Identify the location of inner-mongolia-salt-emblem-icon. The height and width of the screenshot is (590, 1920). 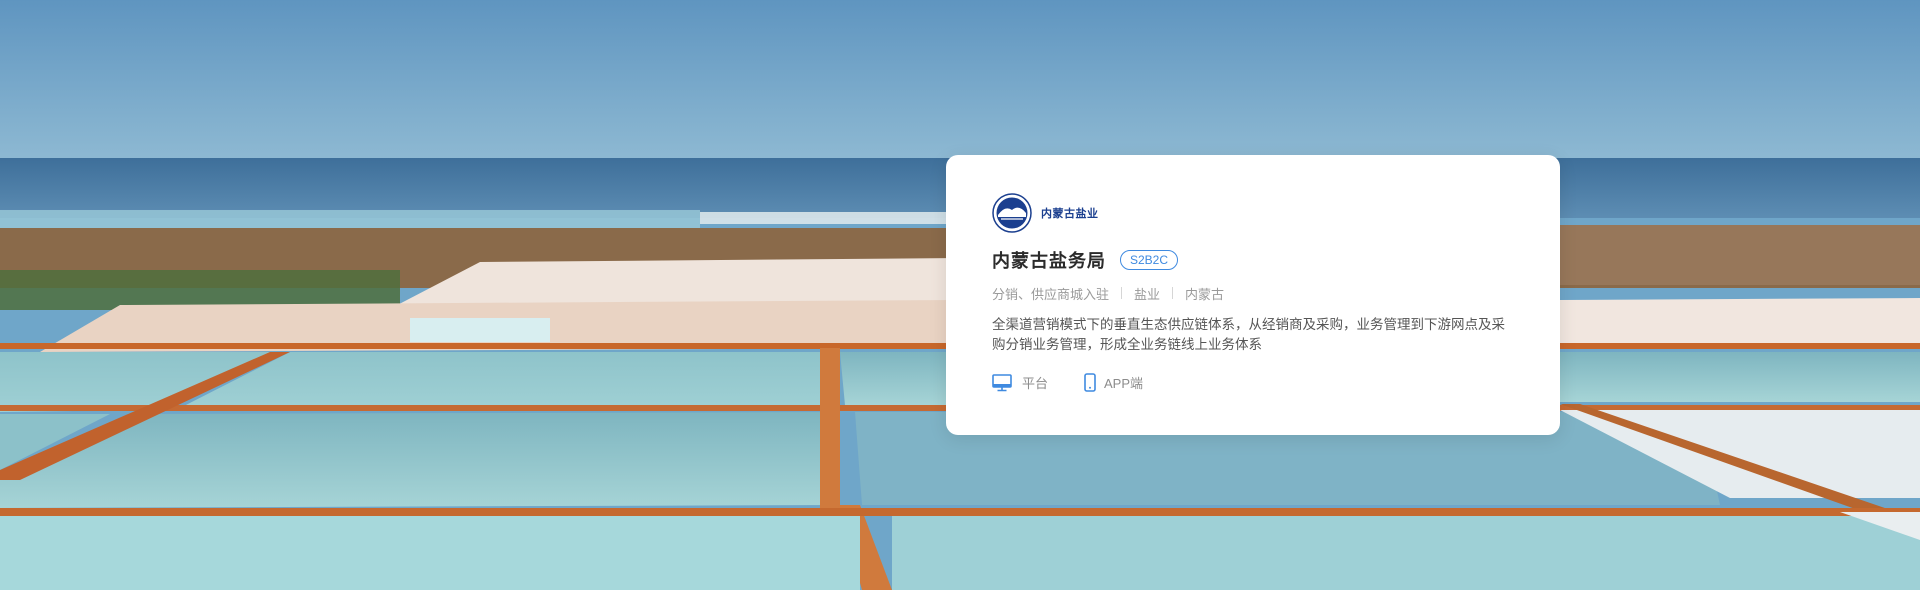
(1012, 213).